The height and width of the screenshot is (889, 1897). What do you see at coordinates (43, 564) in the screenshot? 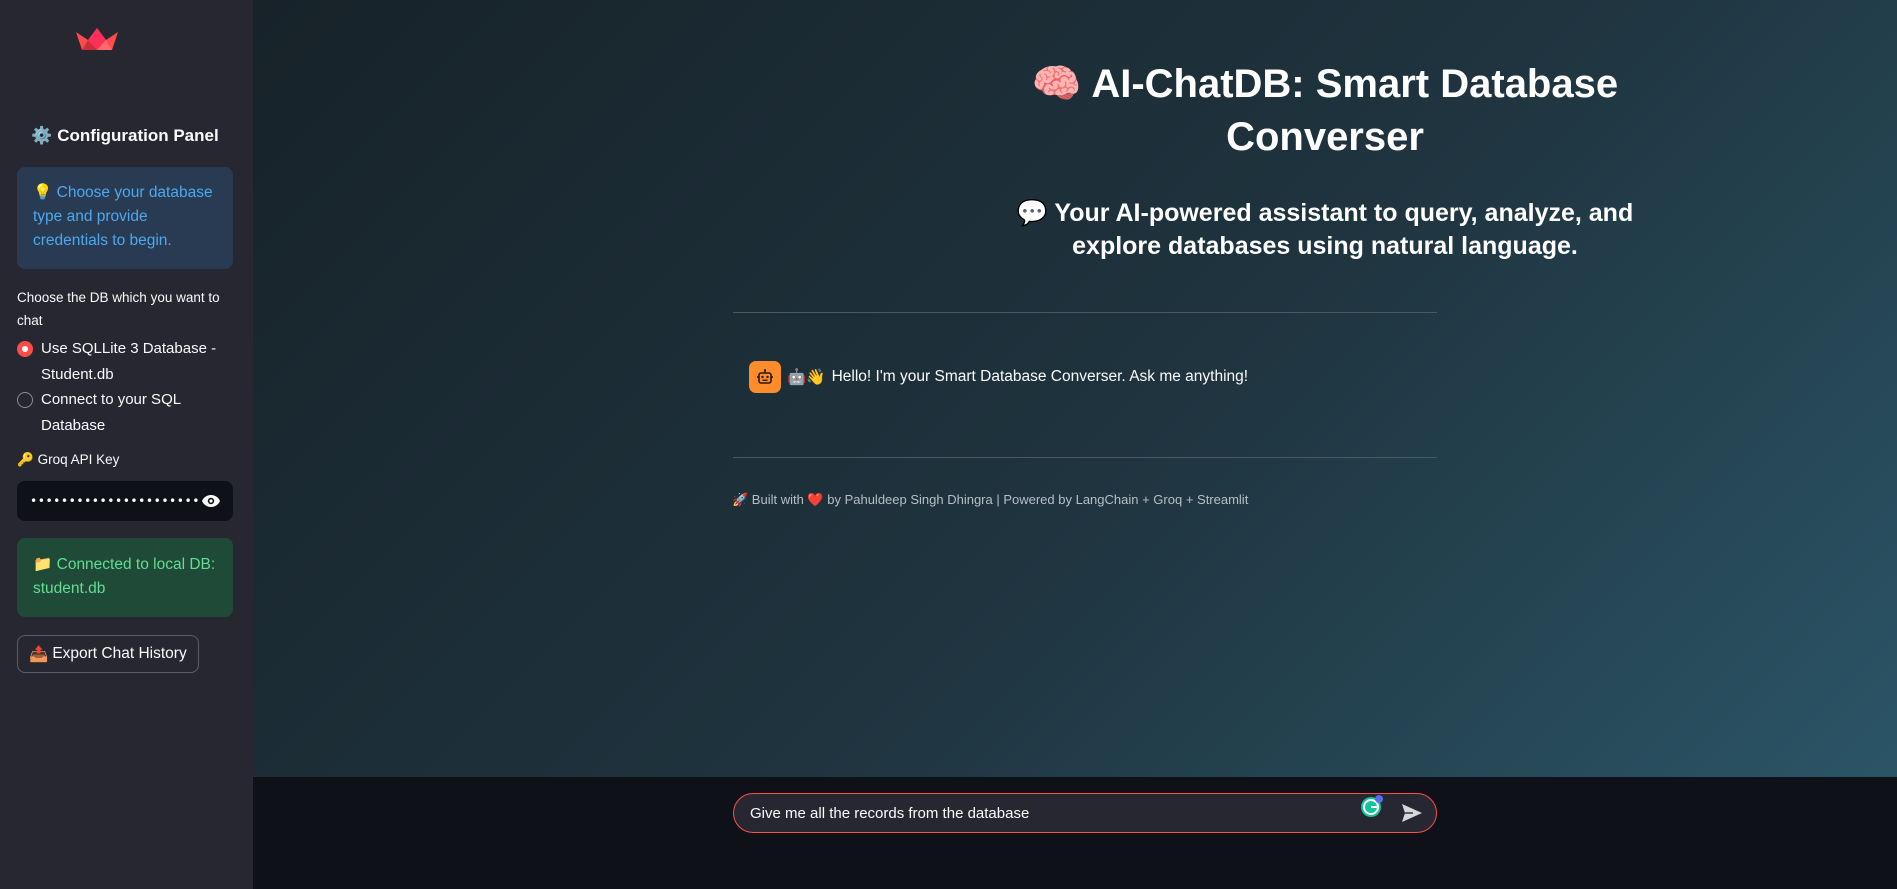
I see `folder-icon: 📁` at bounding box center [43, 564].